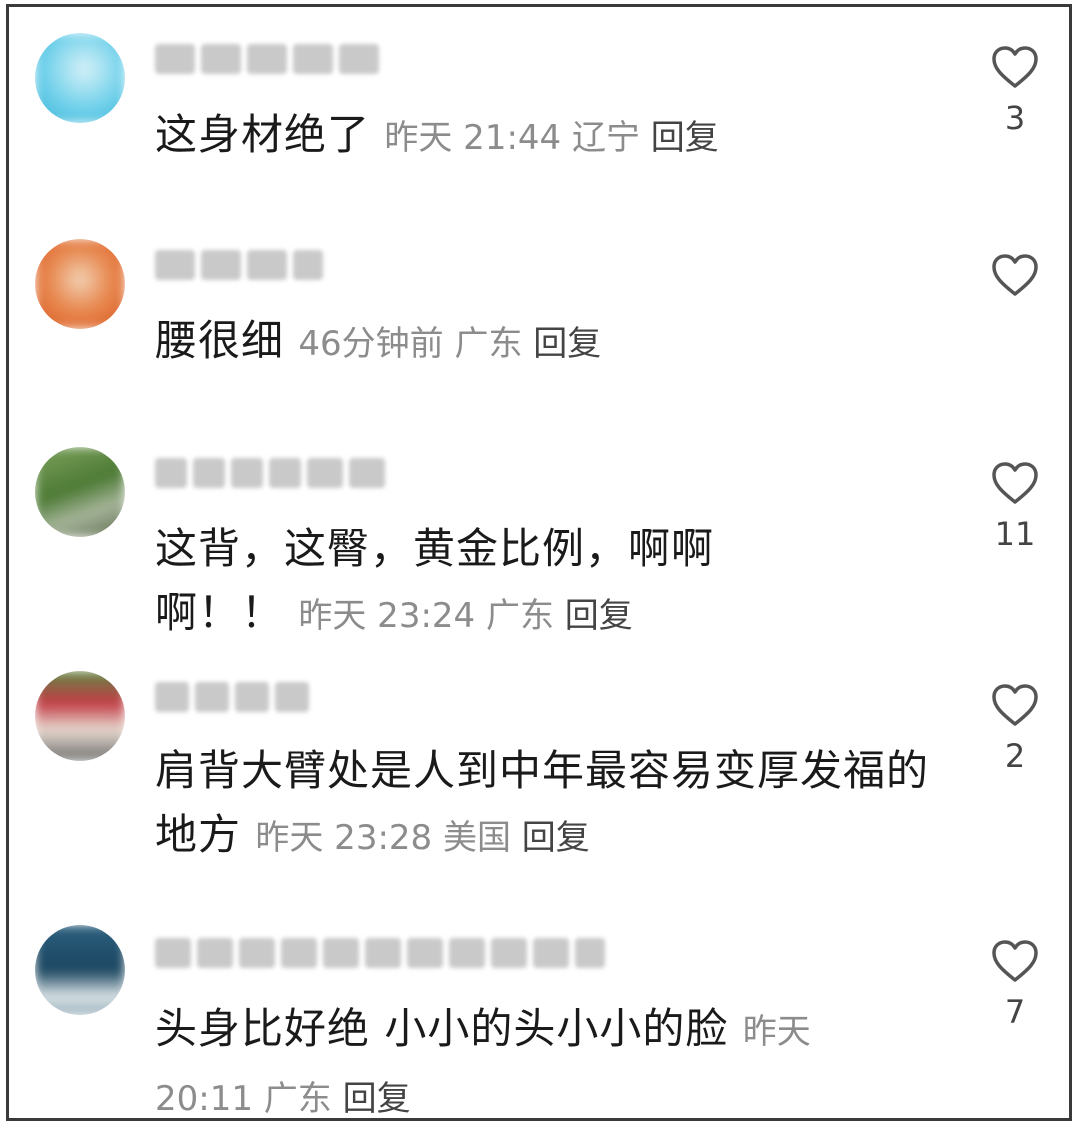 The image size is (1080, 1127). Describe the element at coordinates (442, 1028) in the screenshot. I see `comment-text: 头身比好绝 小小的头小小的脸` at that location.